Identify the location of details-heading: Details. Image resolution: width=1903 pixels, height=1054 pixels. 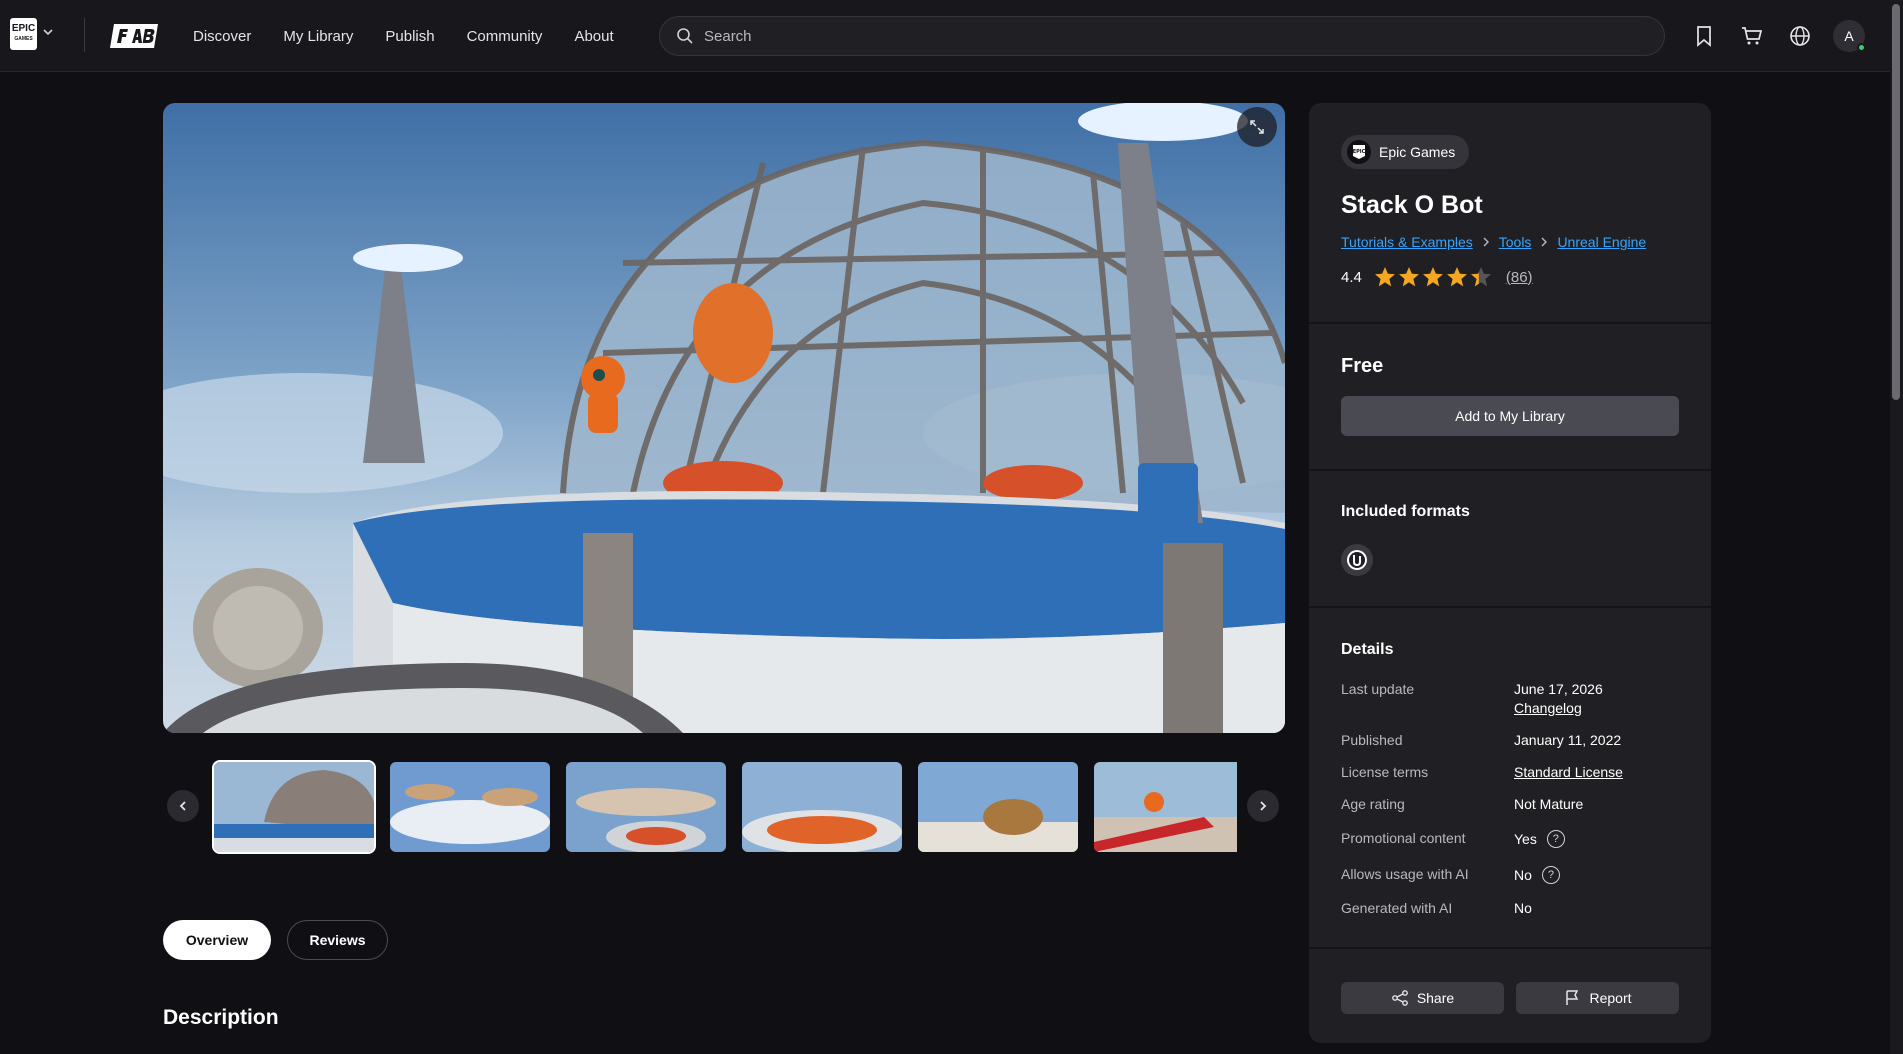
(1367, 649).